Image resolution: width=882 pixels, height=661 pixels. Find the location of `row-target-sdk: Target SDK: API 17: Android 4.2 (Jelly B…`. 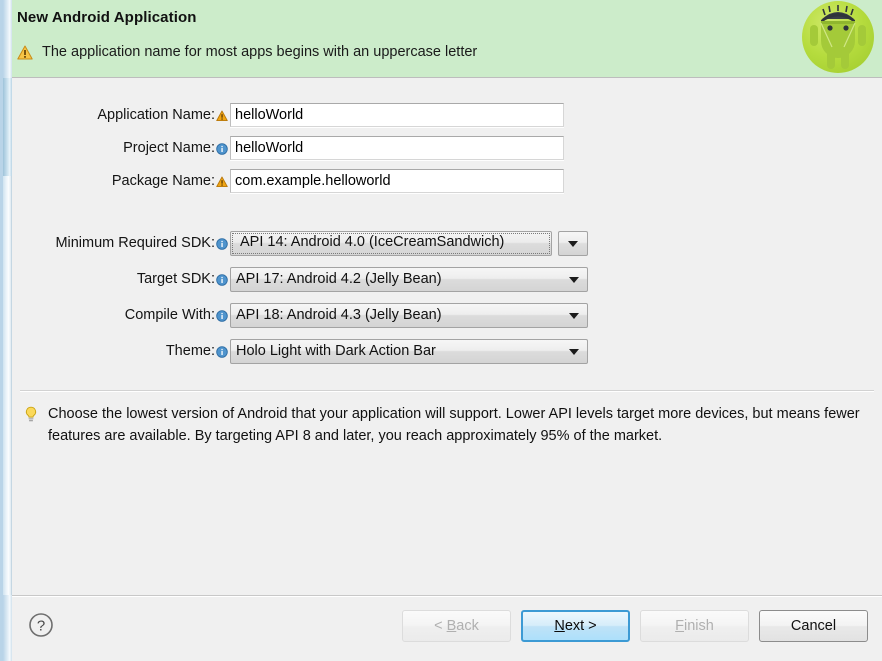

row-target-sdk: Target SDK: API 17: Android 4.2 (Jelly B… is located at coordinates (300, 279).